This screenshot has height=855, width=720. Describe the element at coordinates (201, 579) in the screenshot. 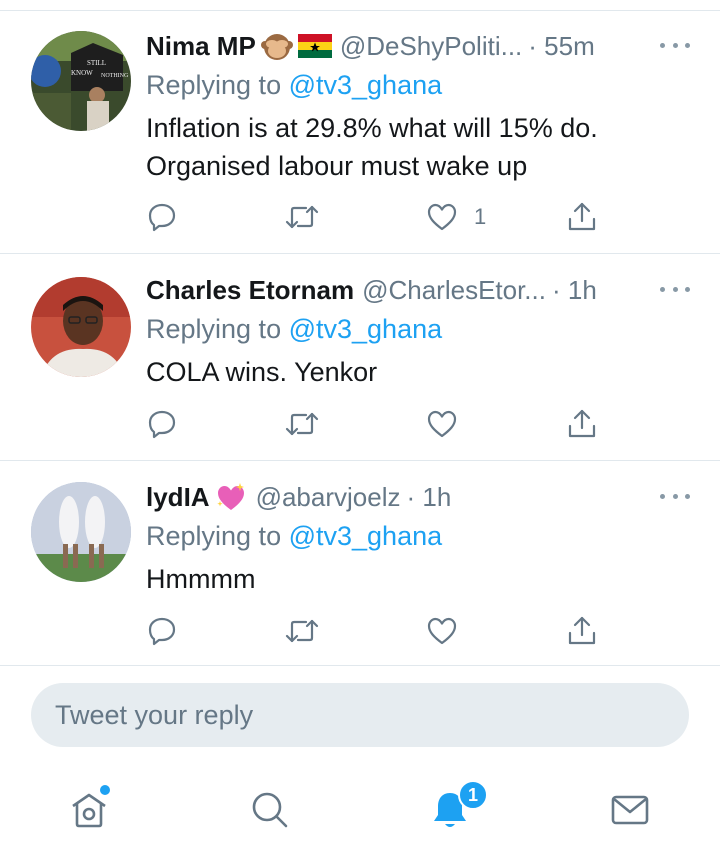

I see `tweet-text: Hmmmm` at that location.